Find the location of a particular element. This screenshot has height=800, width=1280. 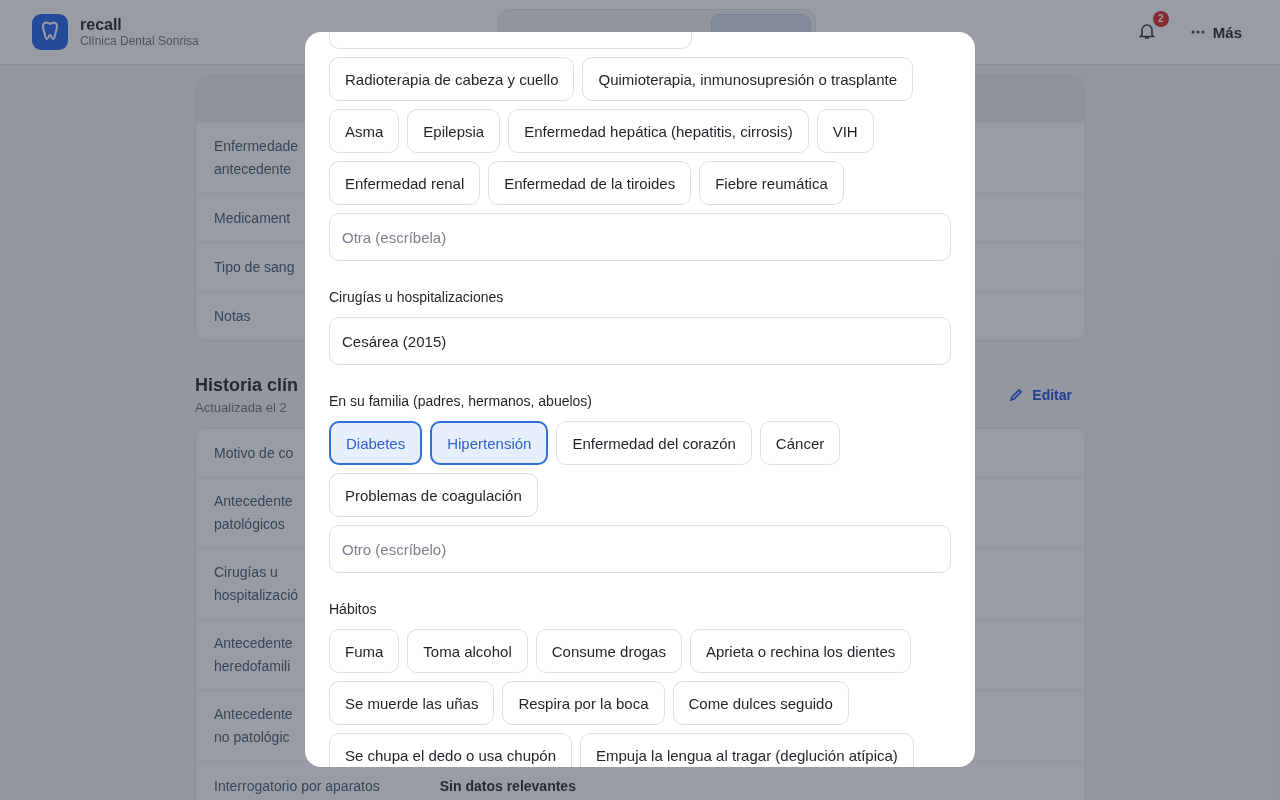

more-menu-button: Más is located at coordinates (1216, 32).